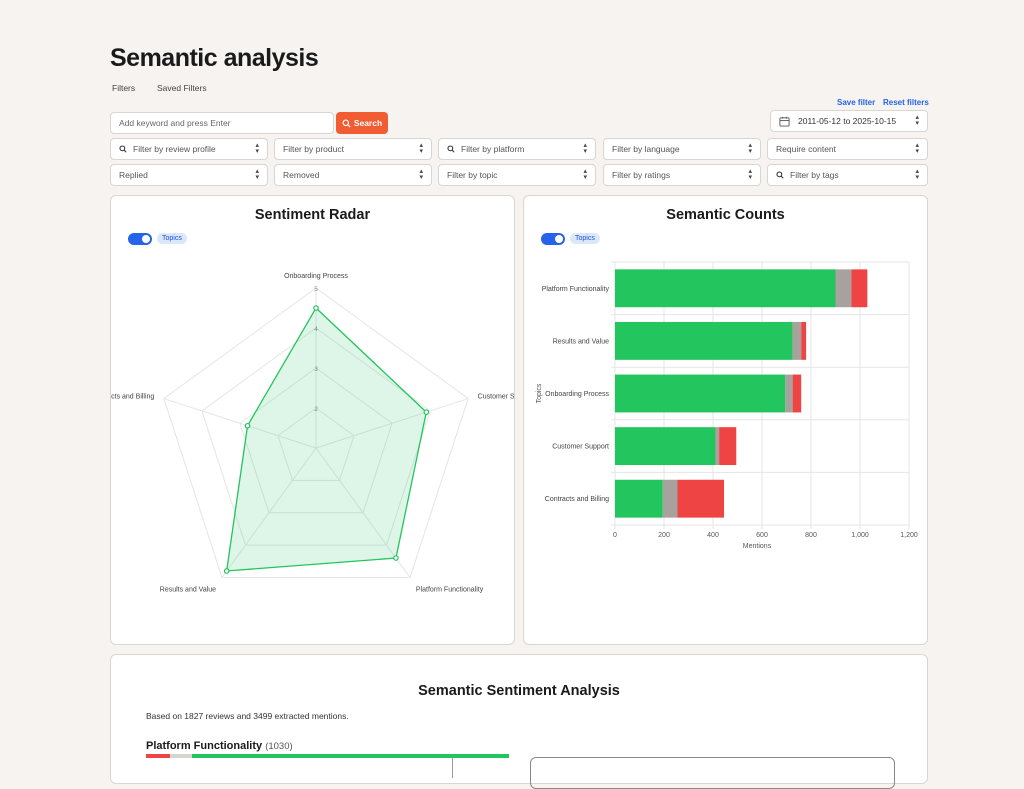 This screenshot has height=789, width=1024. I want to click on filter-tags: Filter by tags ▴ ▾, so click(847, 175).